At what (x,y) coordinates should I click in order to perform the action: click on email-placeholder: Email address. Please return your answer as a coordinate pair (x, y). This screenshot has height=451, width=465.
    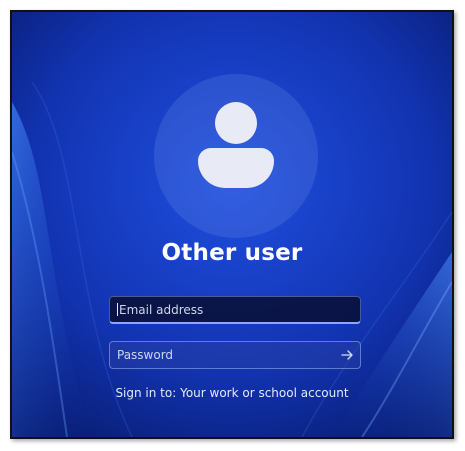
    Looking at the image, I should click on (161, 310).